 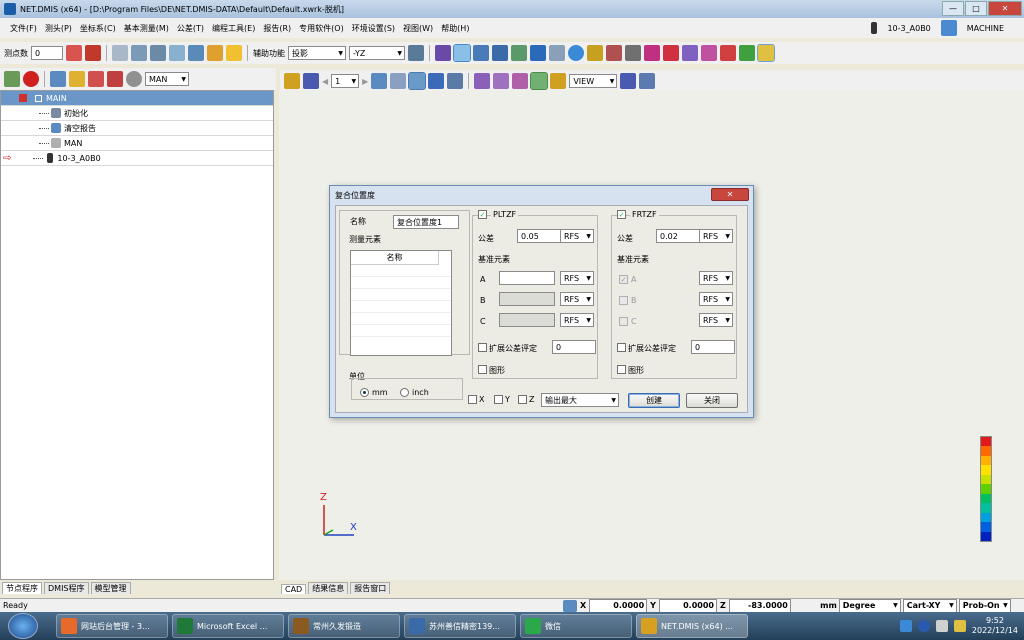 I want to click on tray-app-icon, so click(x=905, y=626).